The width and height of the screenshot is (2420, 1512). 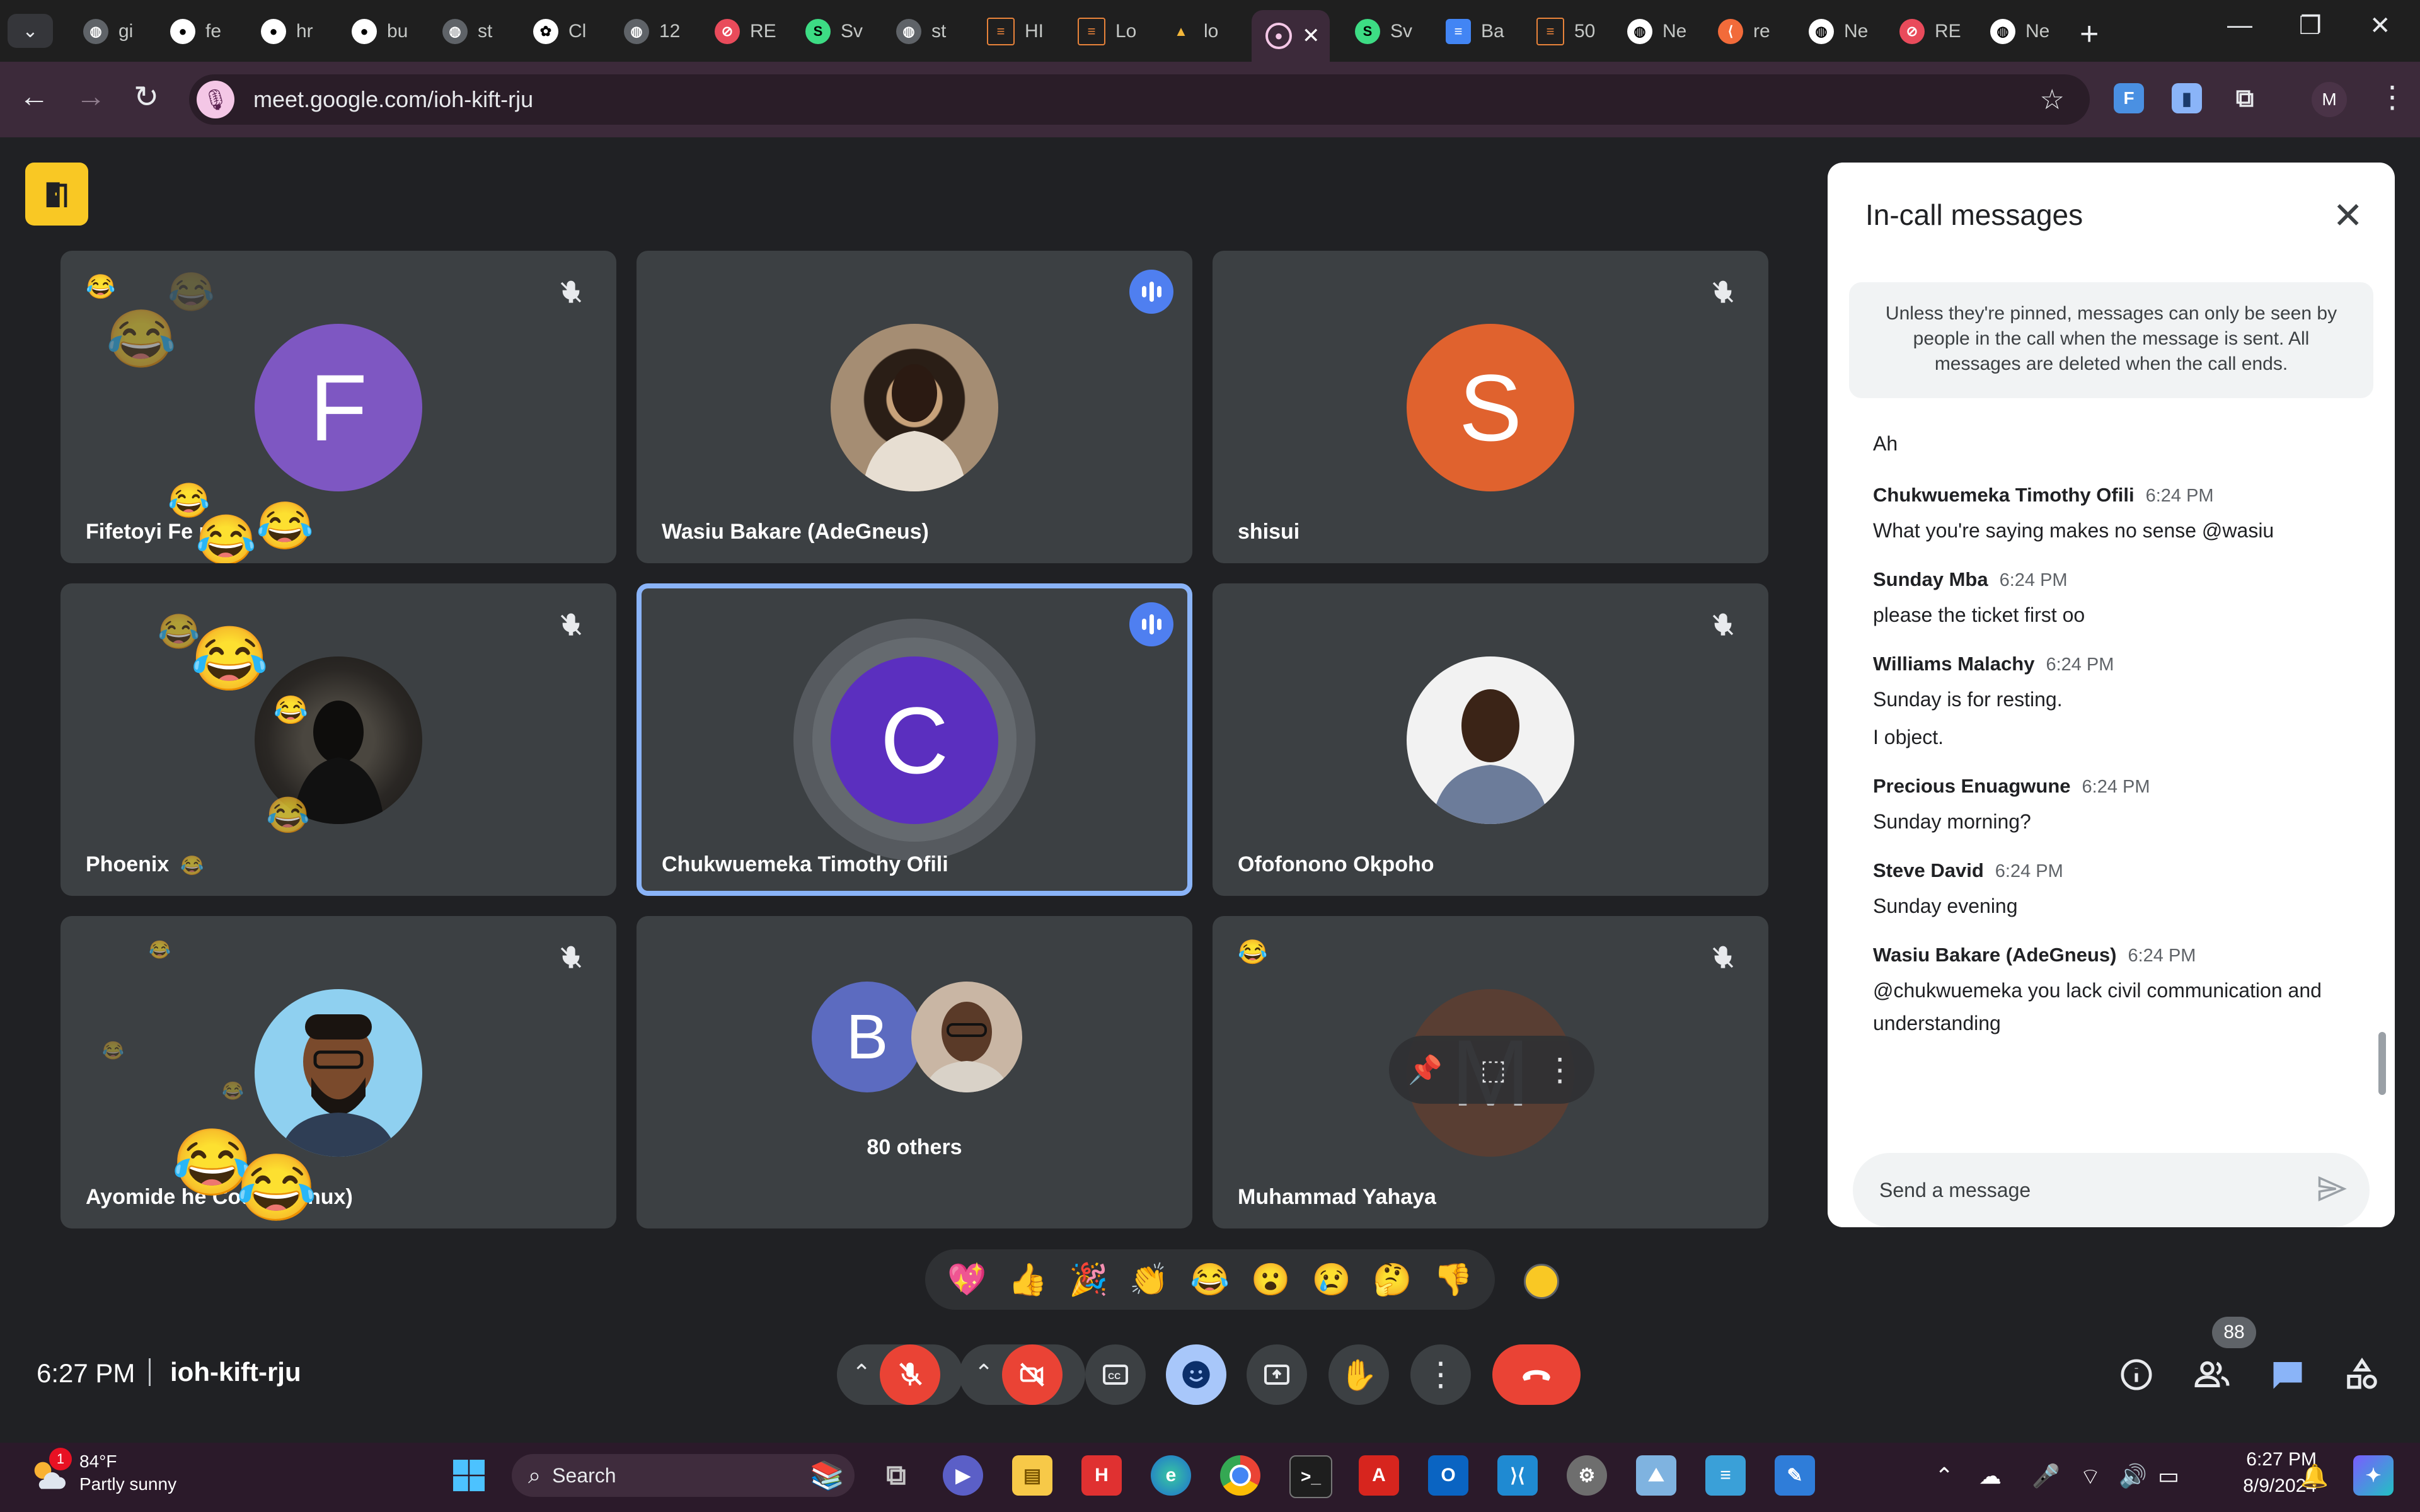 What do you see at coordinates (1310, 1476) in the screenshot?
I see `terminal-icon: >_` at bounding box center [1310, 1476].